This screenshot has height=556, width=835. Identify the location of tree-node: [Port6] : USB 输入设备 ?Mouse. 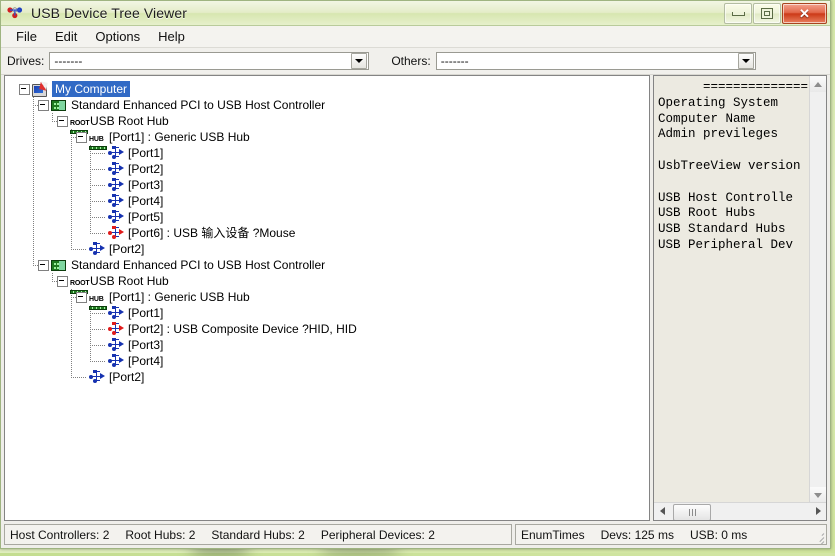
(327, 233).